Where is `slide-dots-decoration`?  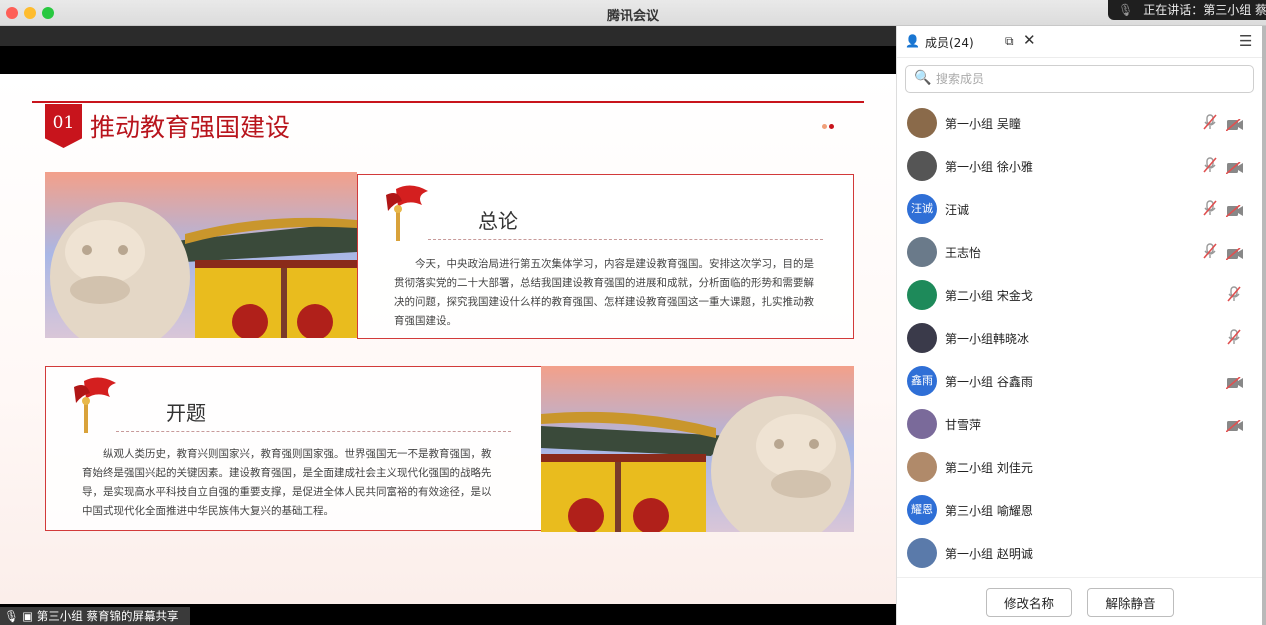
slide-dots-decoration is located at coordinates (829, 123).